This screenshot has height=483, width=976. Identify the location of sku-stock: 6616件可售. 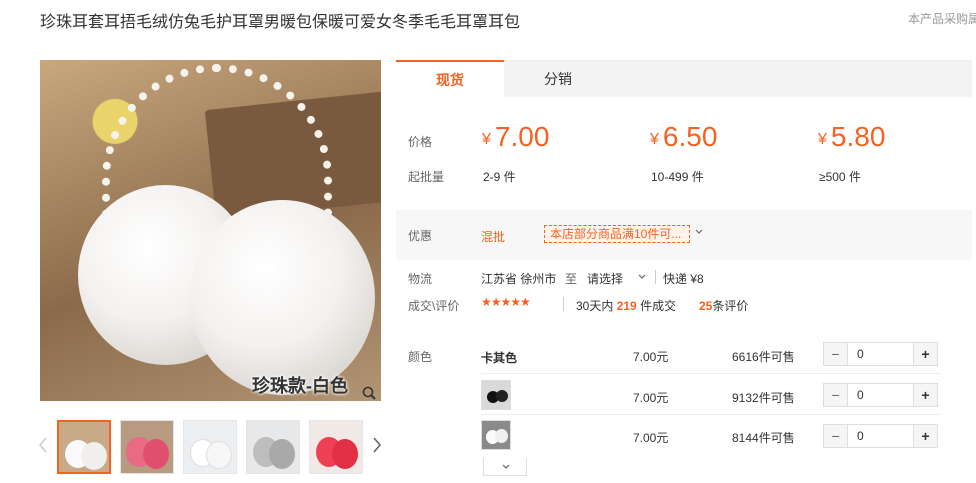
(763, 357).